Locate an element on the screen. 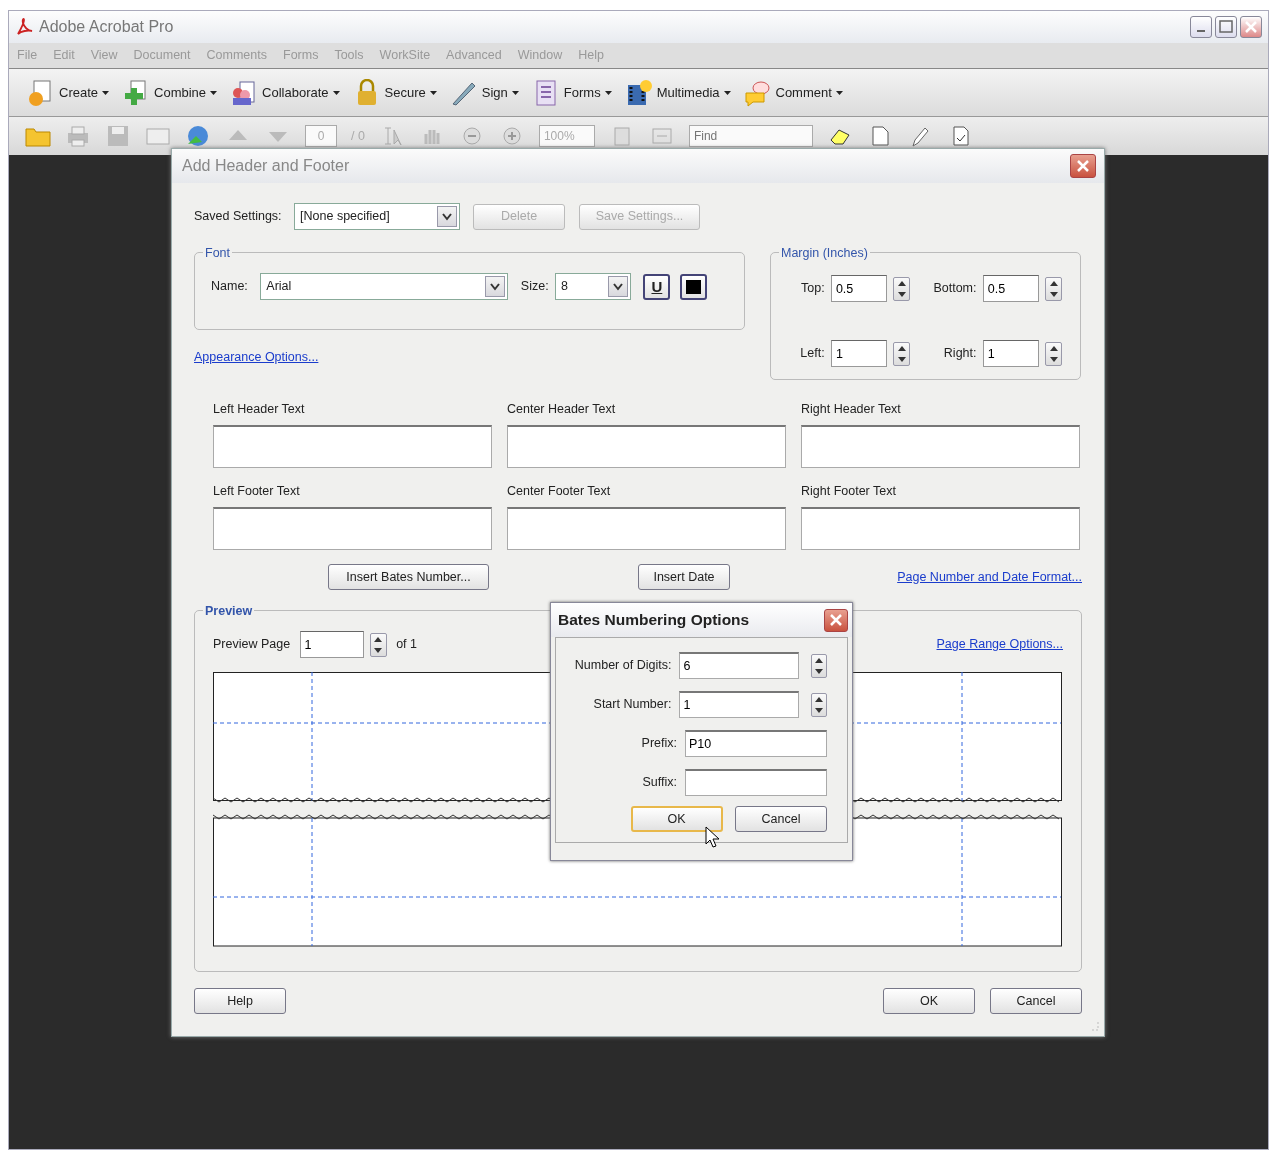 The height and width of the screenshot is (1150, 1273). field-label: Suffix: is located at coordinates (659, 783).